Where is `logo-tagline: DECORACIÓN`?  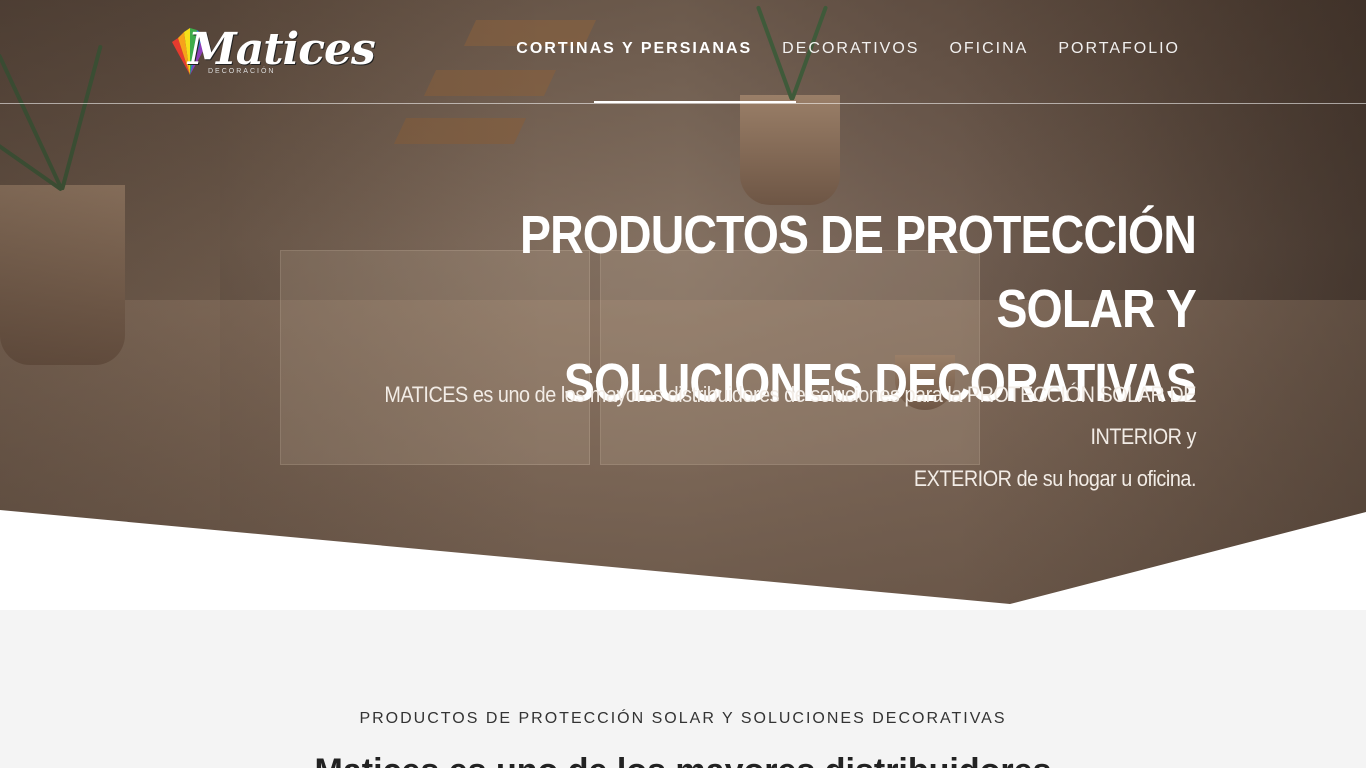
logo-tagline: DECORACIÓN is located at coordinates (242, 71).